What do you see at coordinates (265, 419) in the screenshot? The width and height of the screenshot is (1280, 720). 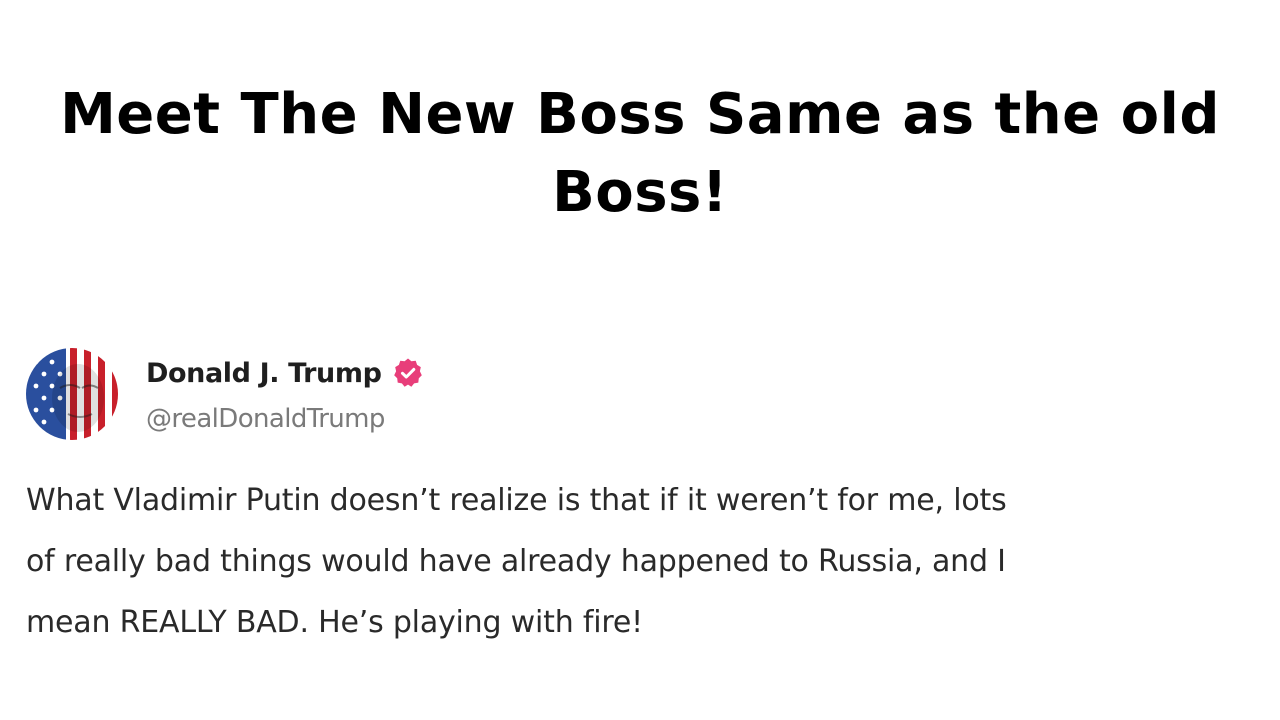 I see `author-handle: @realDonaldTrump` at bounding box center [265, 419].